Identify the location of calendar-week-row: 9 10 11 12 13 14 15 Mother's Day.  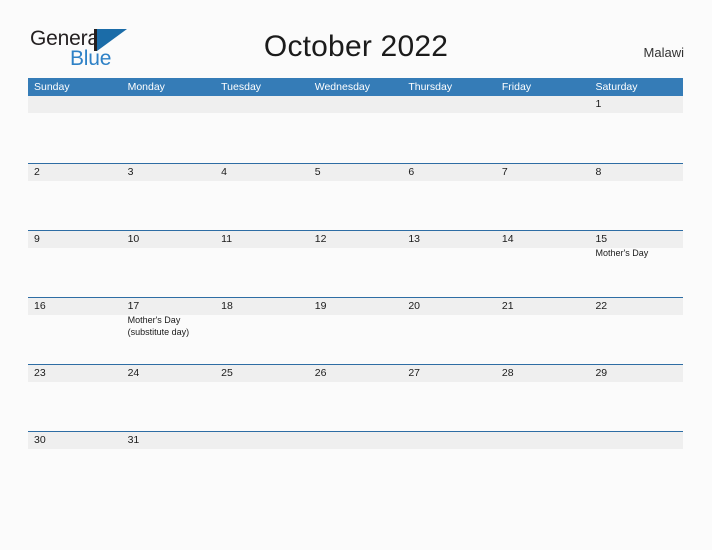
(355, 263).